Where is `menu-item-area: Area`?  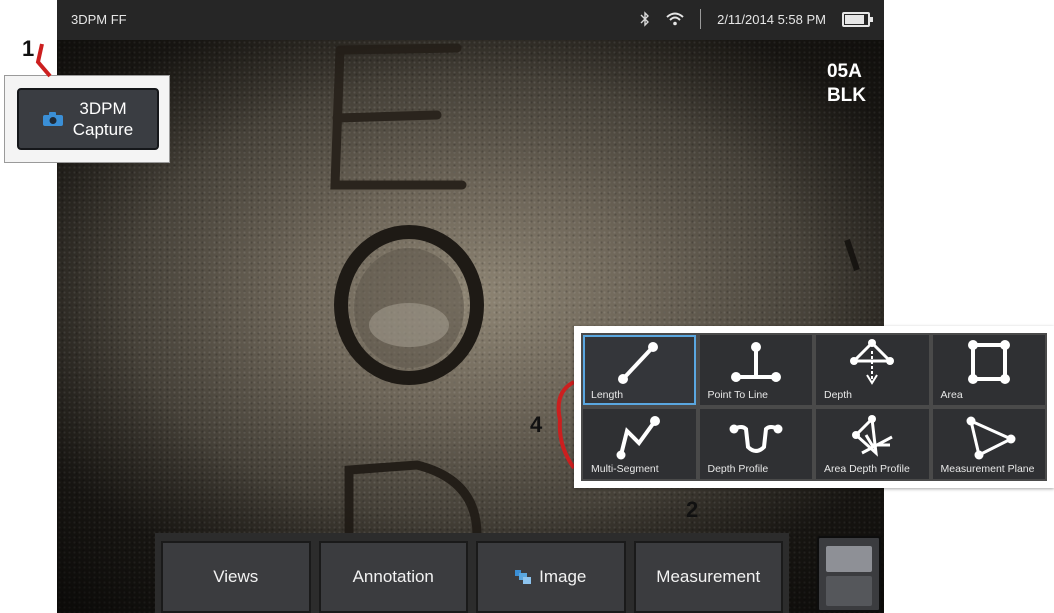 menu-item-area: Area is located at coordinates (988, 370).